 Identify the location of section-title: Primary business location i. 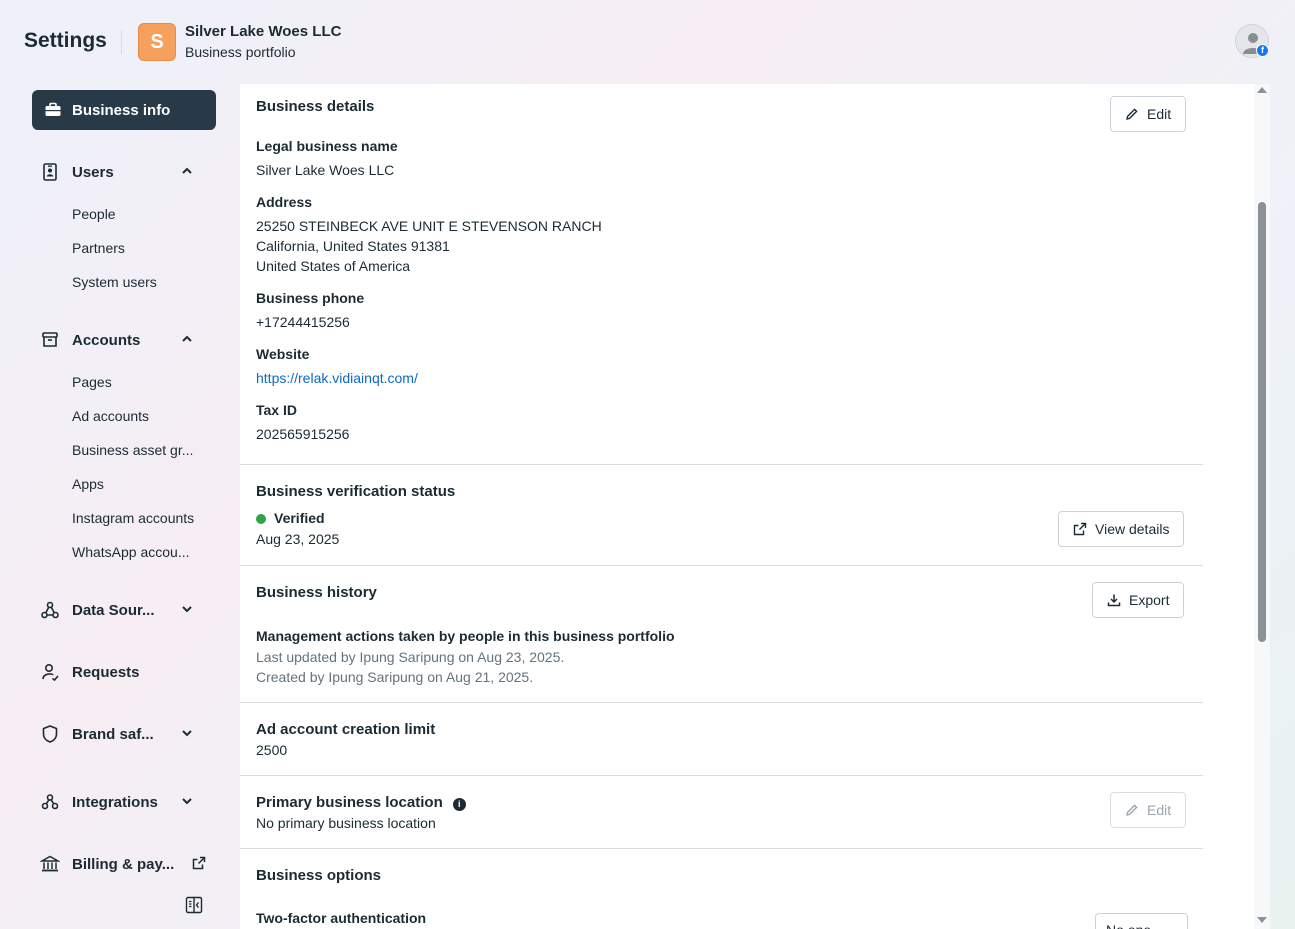
(361, 802).